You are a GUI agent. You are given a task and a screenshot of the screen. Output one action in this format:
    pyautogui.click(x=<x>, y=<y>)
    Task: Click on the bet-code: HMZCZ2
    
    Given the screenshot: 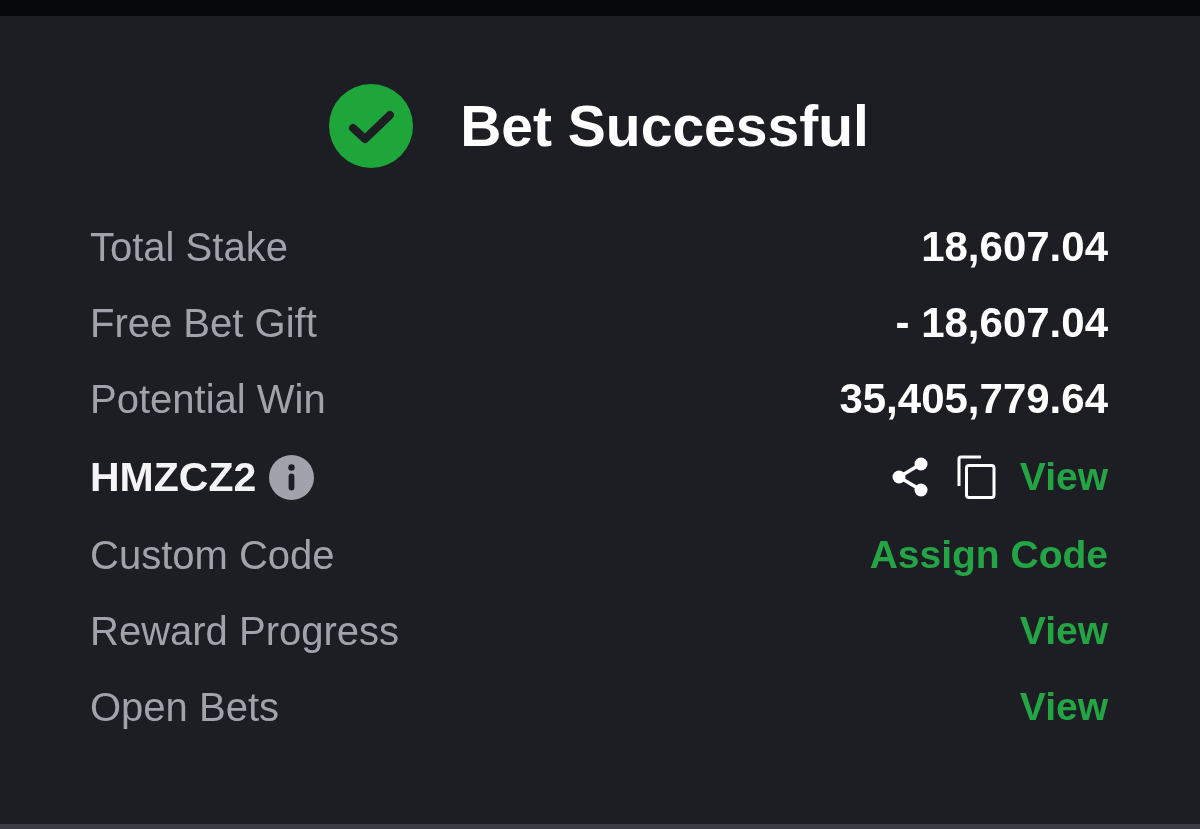 What is the action you would take?
    pyautogui.click(x=173, y=477)
    